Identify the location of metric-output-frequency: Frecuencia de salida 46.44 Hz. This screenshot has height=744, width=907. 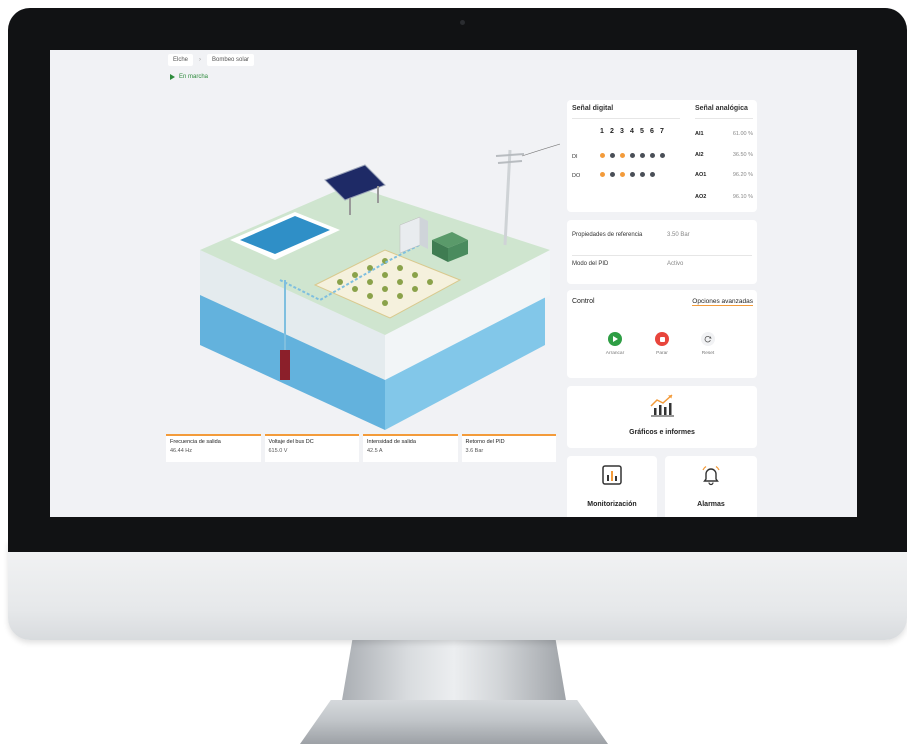
(213, 448).